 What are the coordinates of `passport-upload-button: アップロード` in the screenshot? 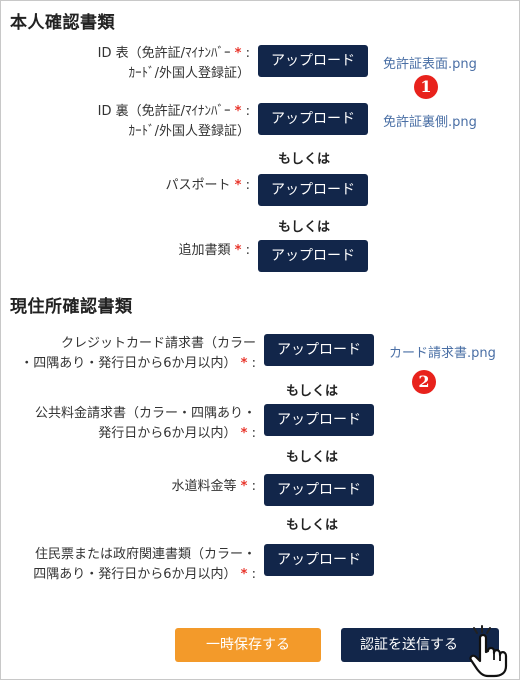 It's located at (313, 190).